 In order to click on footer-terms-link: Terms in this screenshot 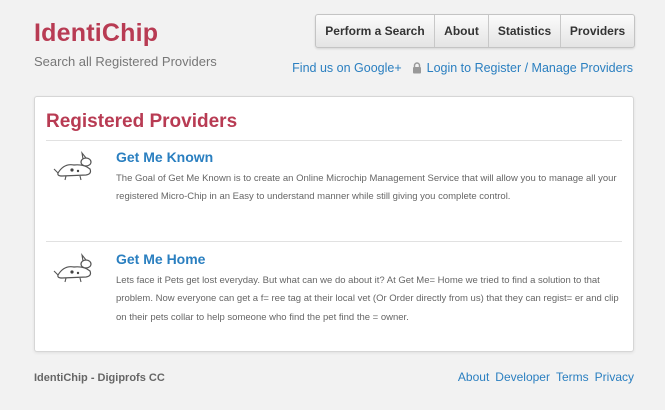, I will do `click(572, 377)`.